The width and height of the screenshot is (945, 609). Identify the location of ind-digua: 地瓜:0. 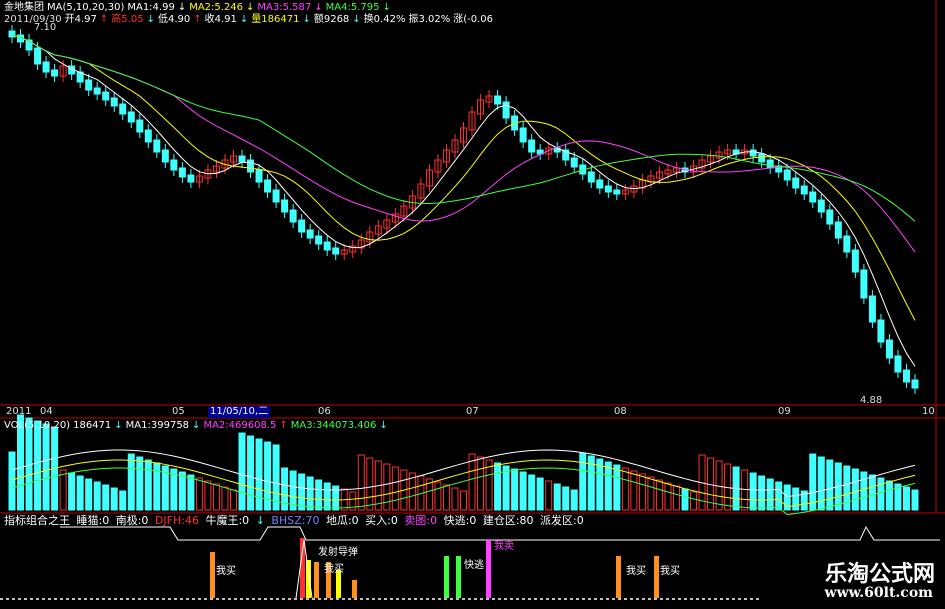
(342, 520).